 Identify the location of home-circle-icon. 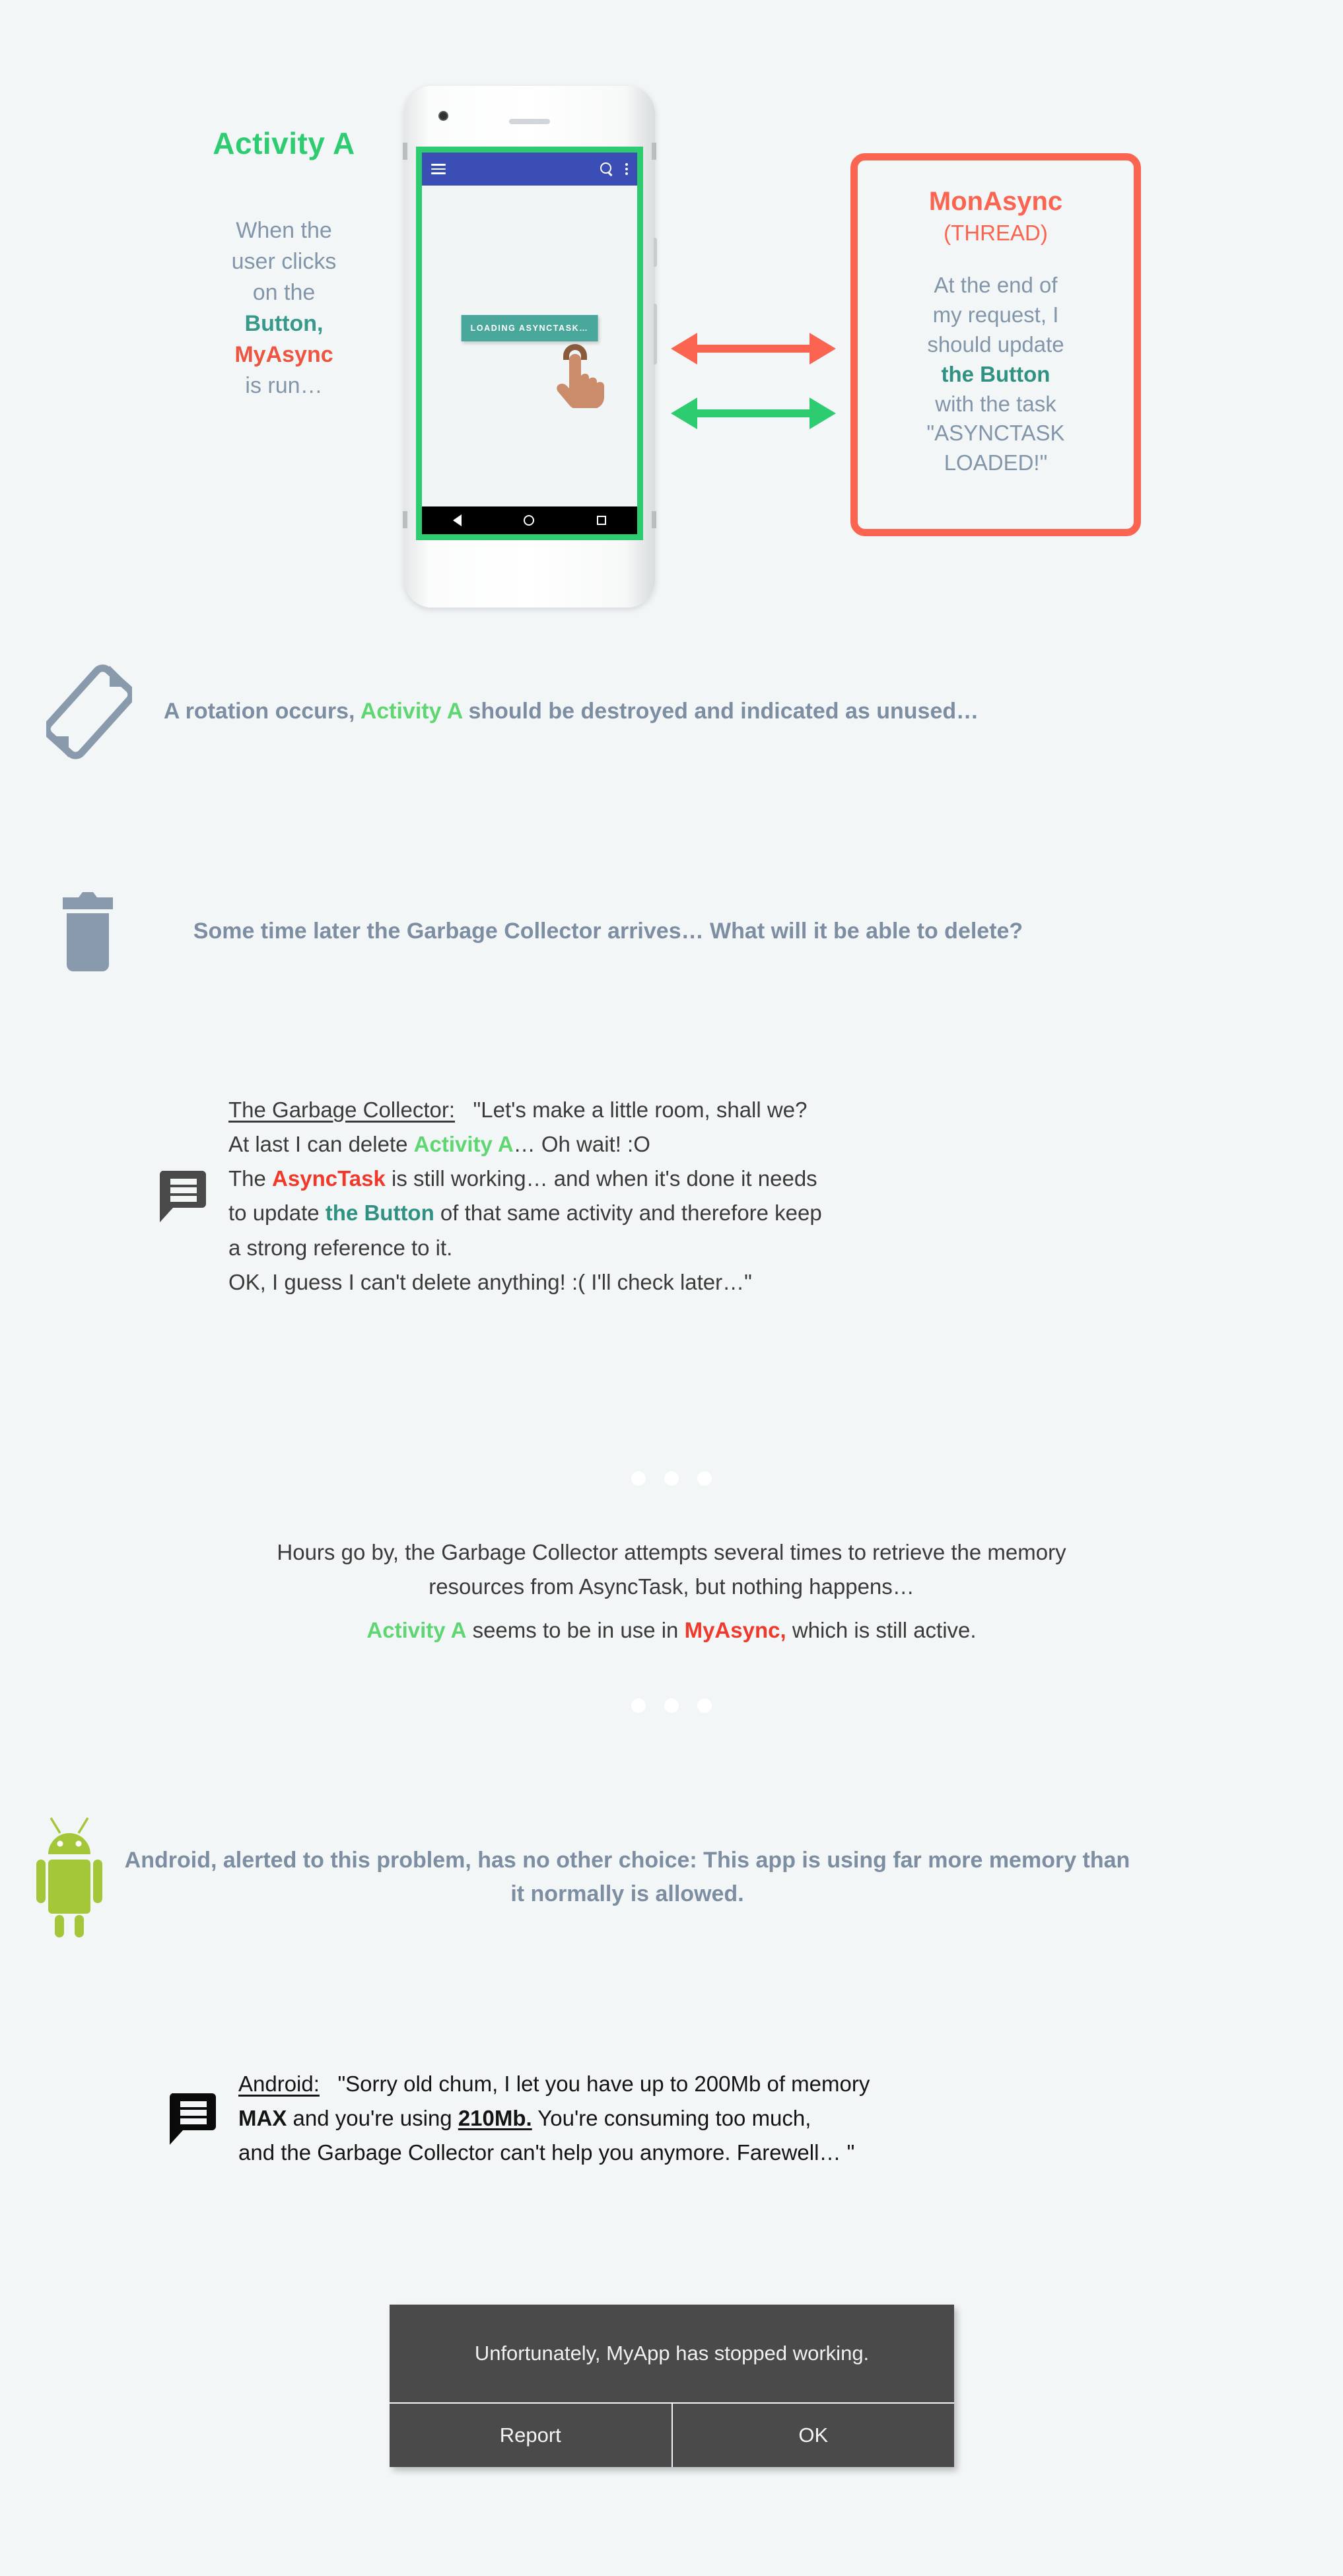
(529, 520).